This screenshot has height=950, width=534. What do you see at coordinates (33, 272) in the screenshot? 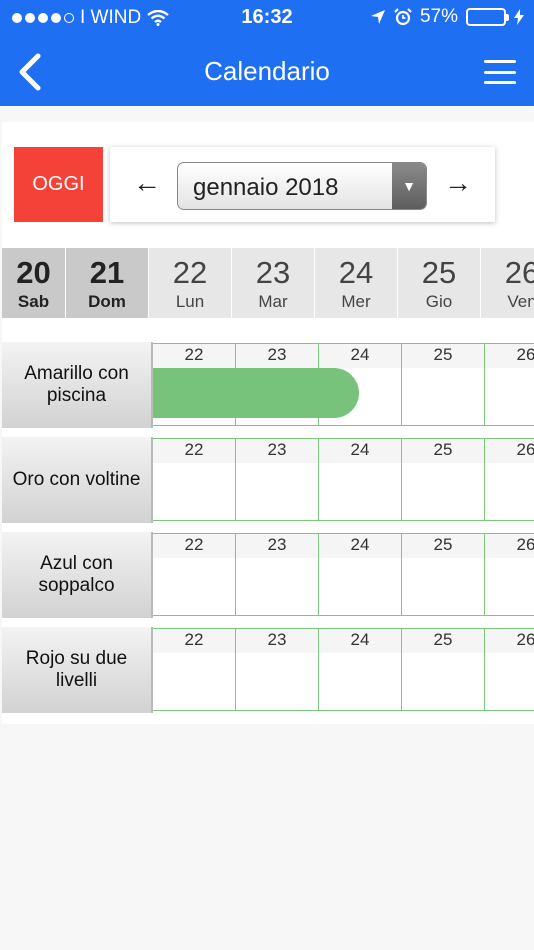
I see `day-number: 20` at bounding box center [33, 272].